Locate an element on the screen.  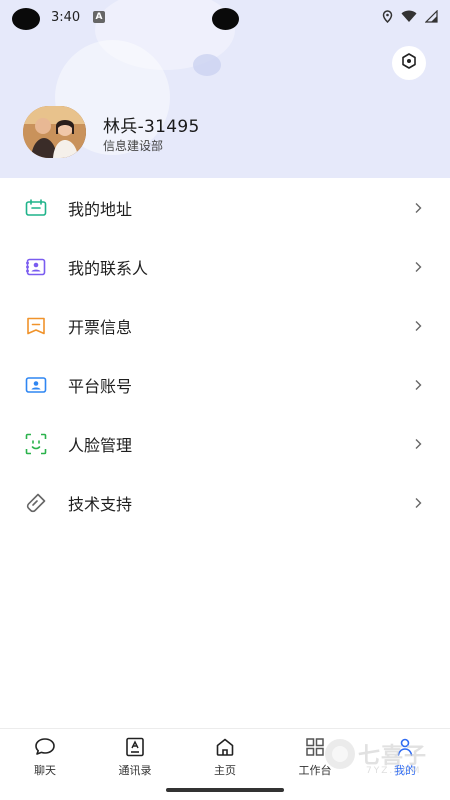
location-icon is located at coordinates (387, 17).